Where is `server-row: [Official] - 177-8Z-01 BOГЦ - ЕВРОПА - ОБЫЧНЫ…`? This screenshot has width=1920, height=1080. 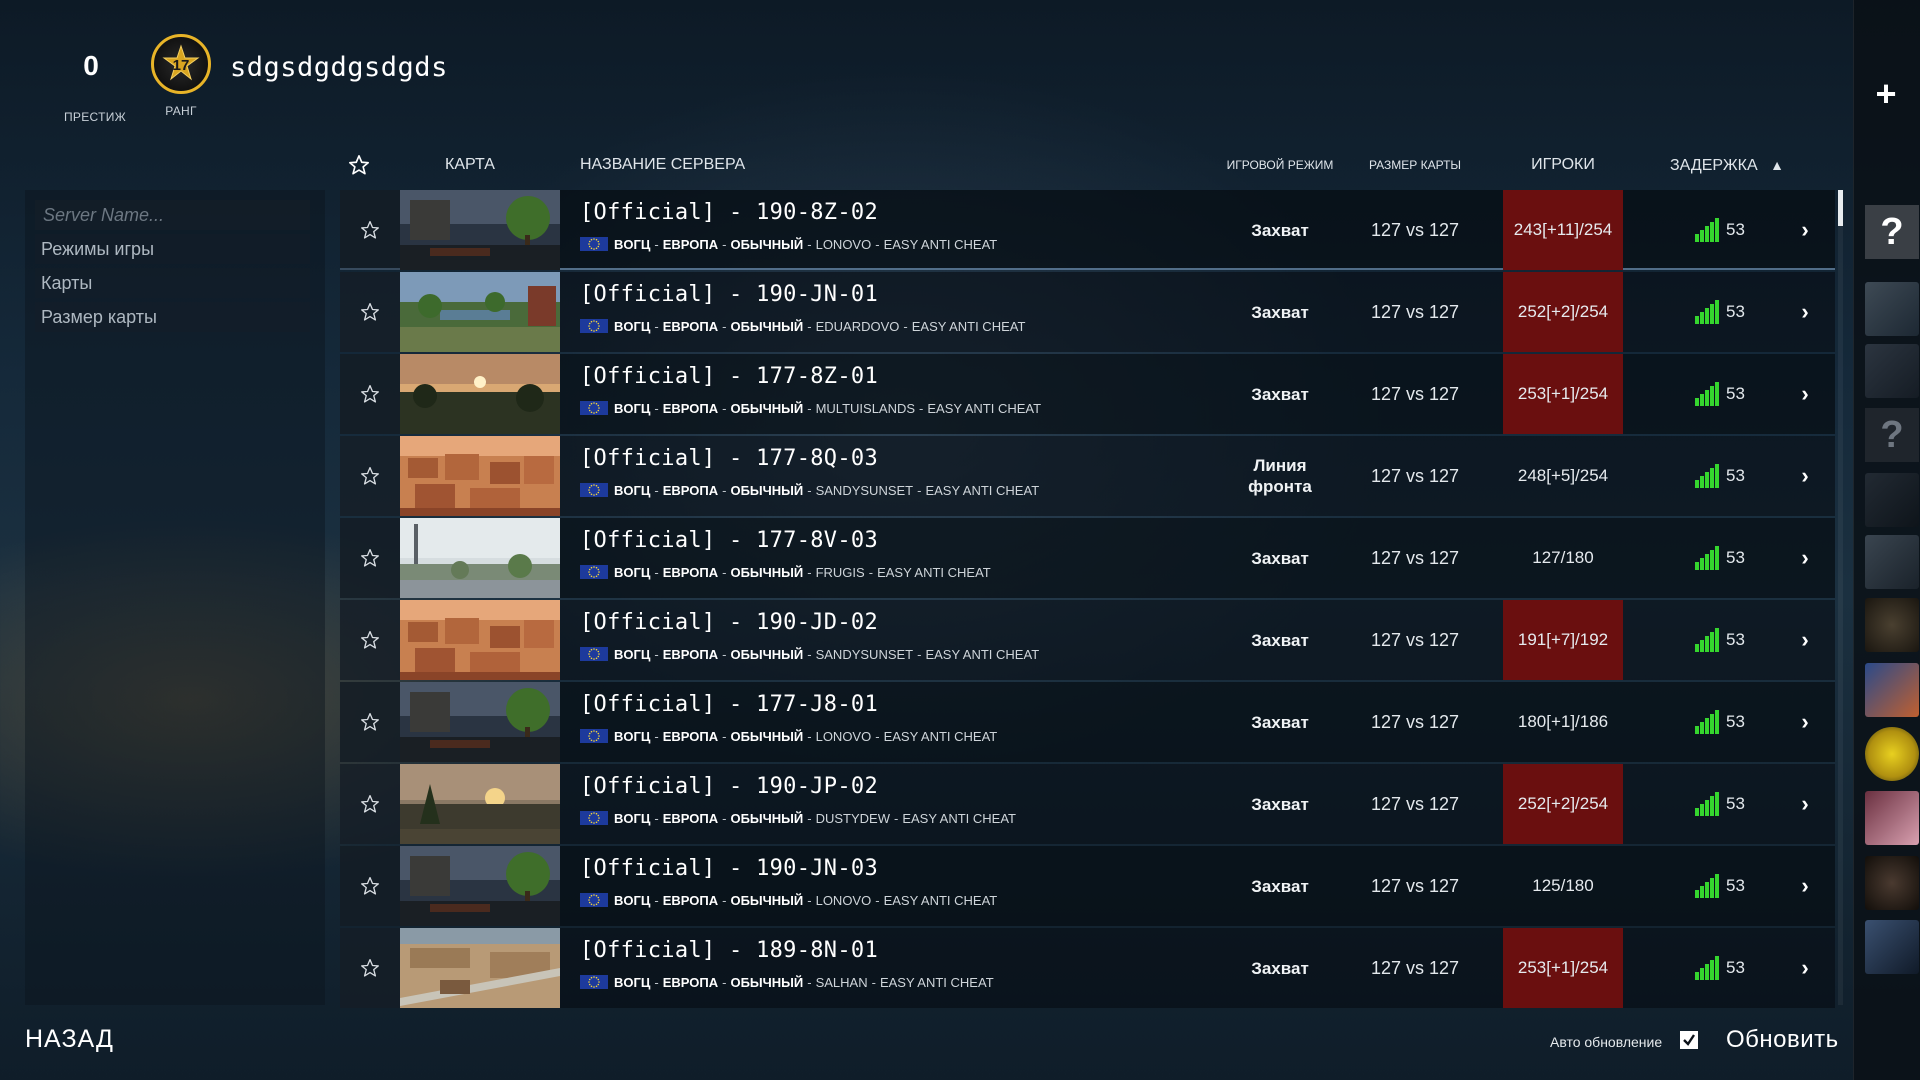 server-row: [Official] - 177-8Z-01 BOГЦ - ЕВРОПА - ОБЫЧНЫ… is located at coordinates (1087, 394).